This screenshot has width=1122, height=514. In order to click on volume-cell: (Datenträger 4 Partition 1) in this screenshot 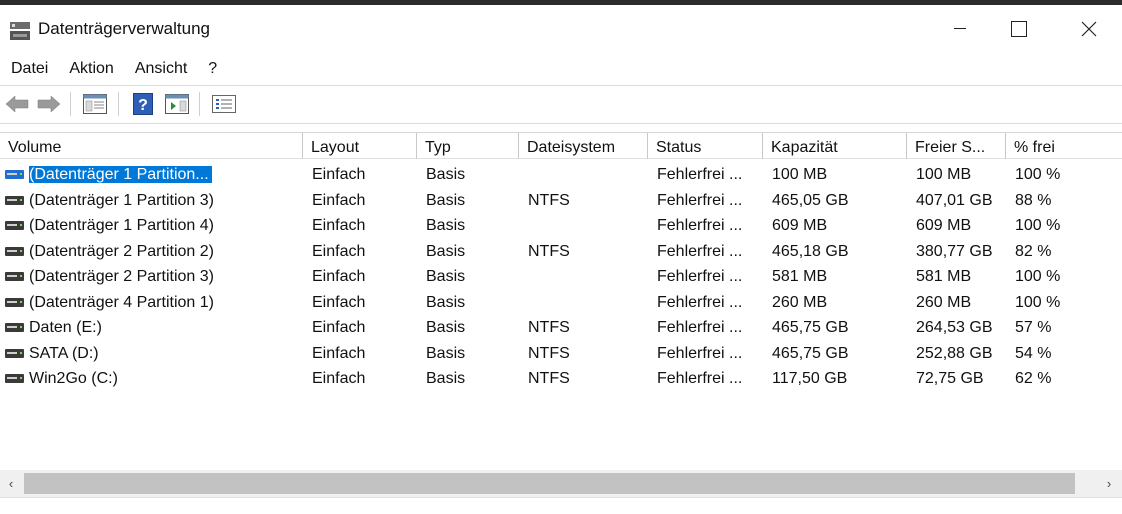, I will do `click(121, 302)`.